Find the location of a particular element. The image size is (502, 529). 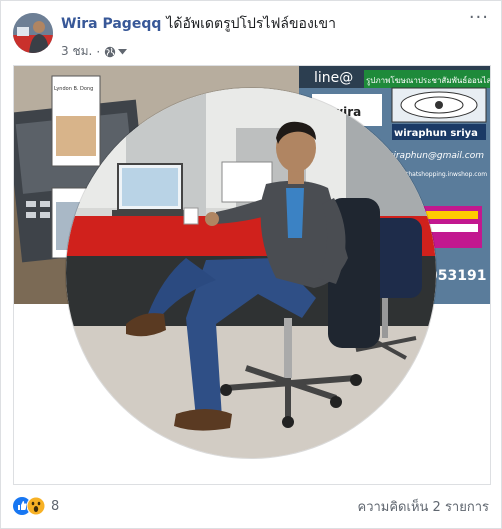

reaction-count: 8 is located at coordinates (55, 506).